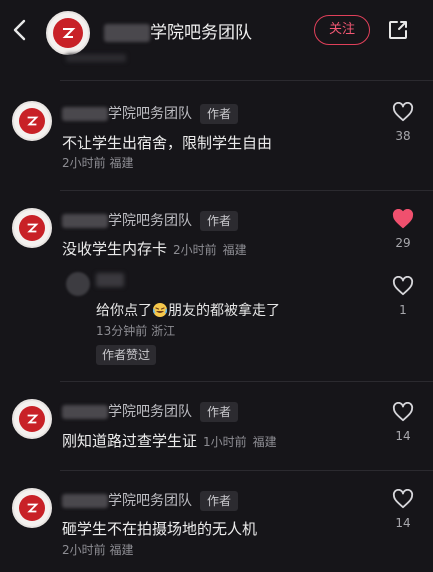  Describe the element at coordinates (403, 219) in the screenshot. I see `heart-filled-icon` at that location.